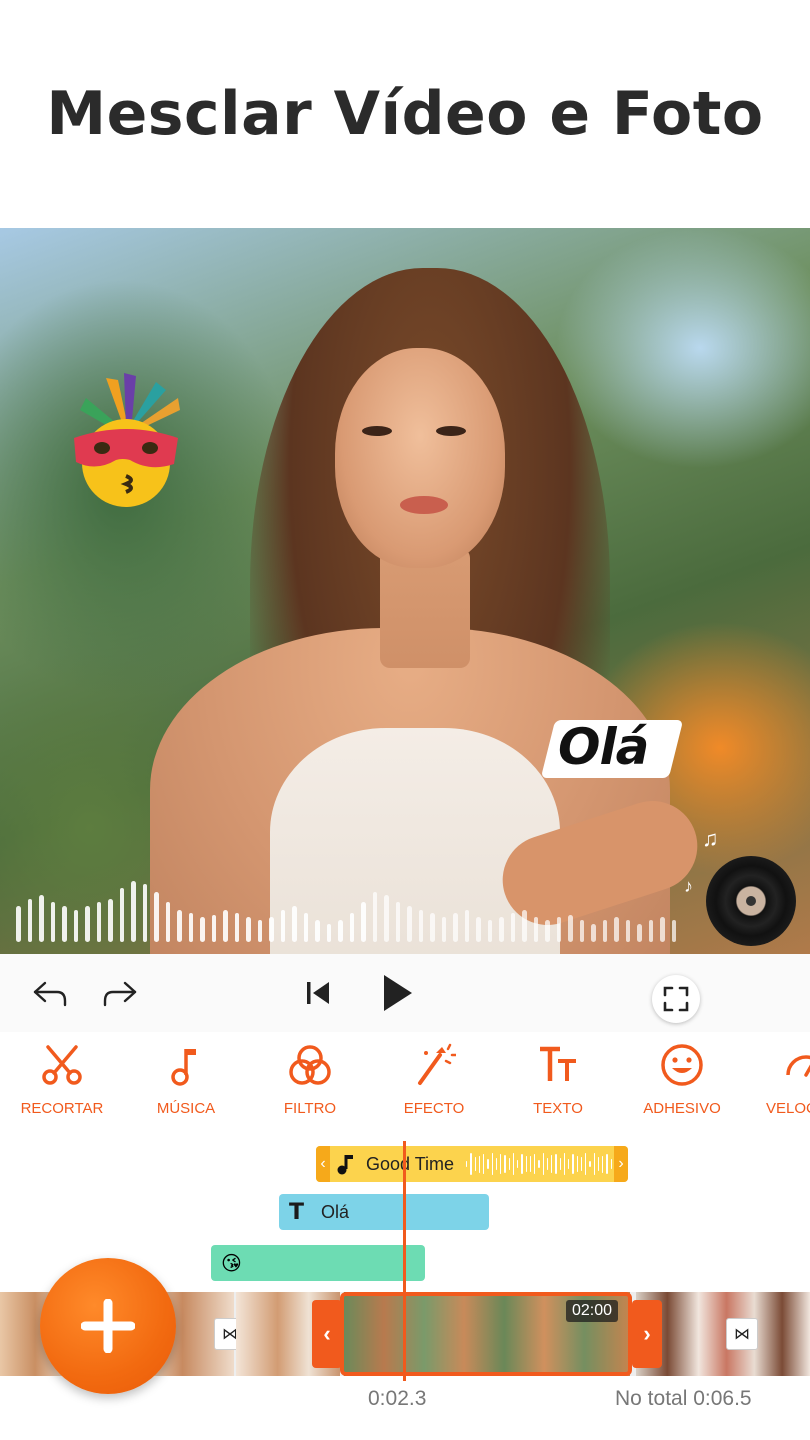  Describe the element at coordinates (404, 1261) in the screenshot. I see `timeline-playhead` at that location.